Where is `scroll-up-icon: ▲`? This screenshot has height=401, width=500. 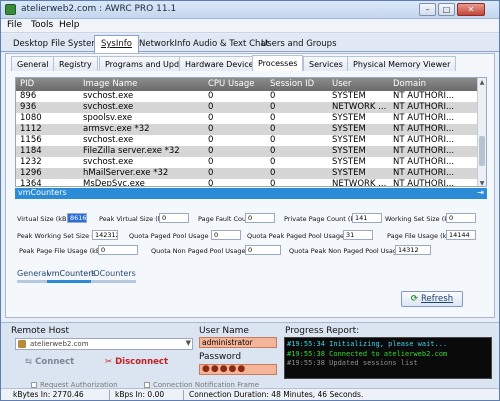 scroll-up-icon: ▲ is located at coordinates (482, 82).